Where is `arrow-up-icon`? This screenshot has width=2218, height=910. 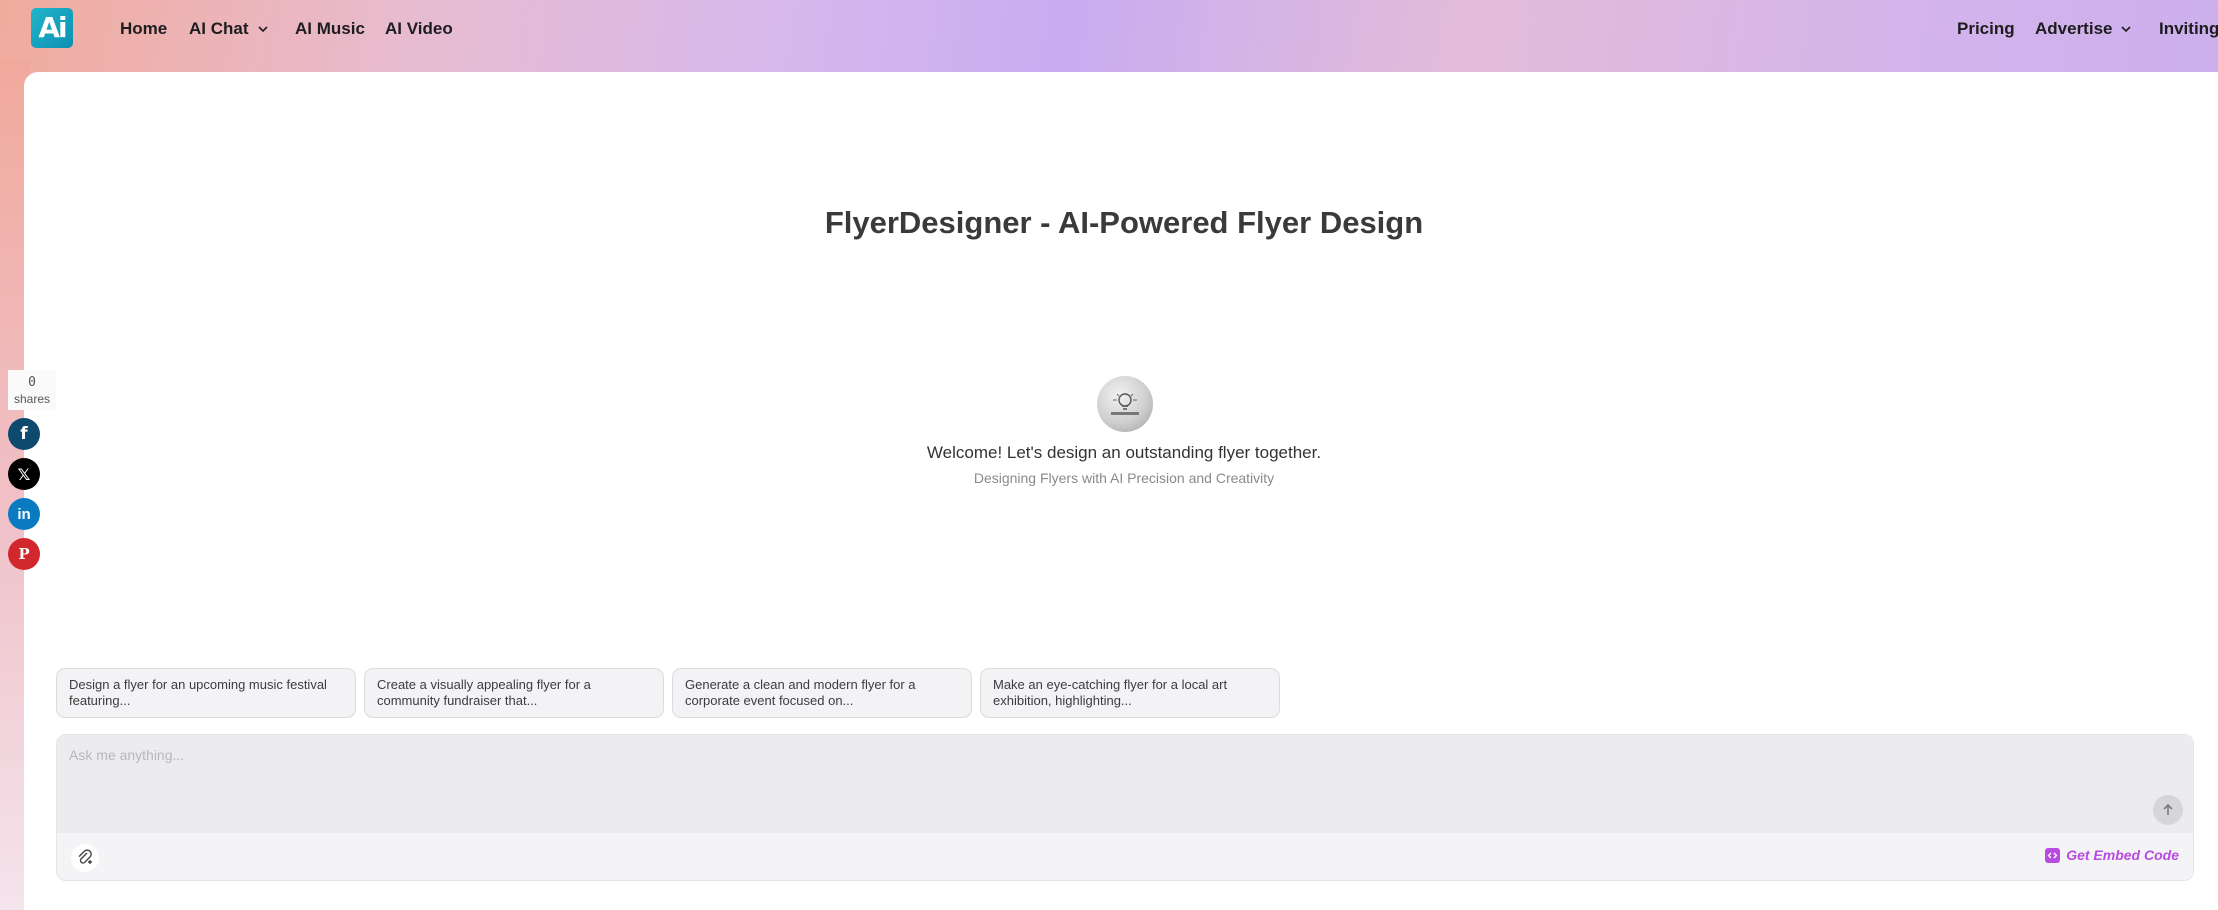 arrow-up-icon is located at coordinates (2168, 809).